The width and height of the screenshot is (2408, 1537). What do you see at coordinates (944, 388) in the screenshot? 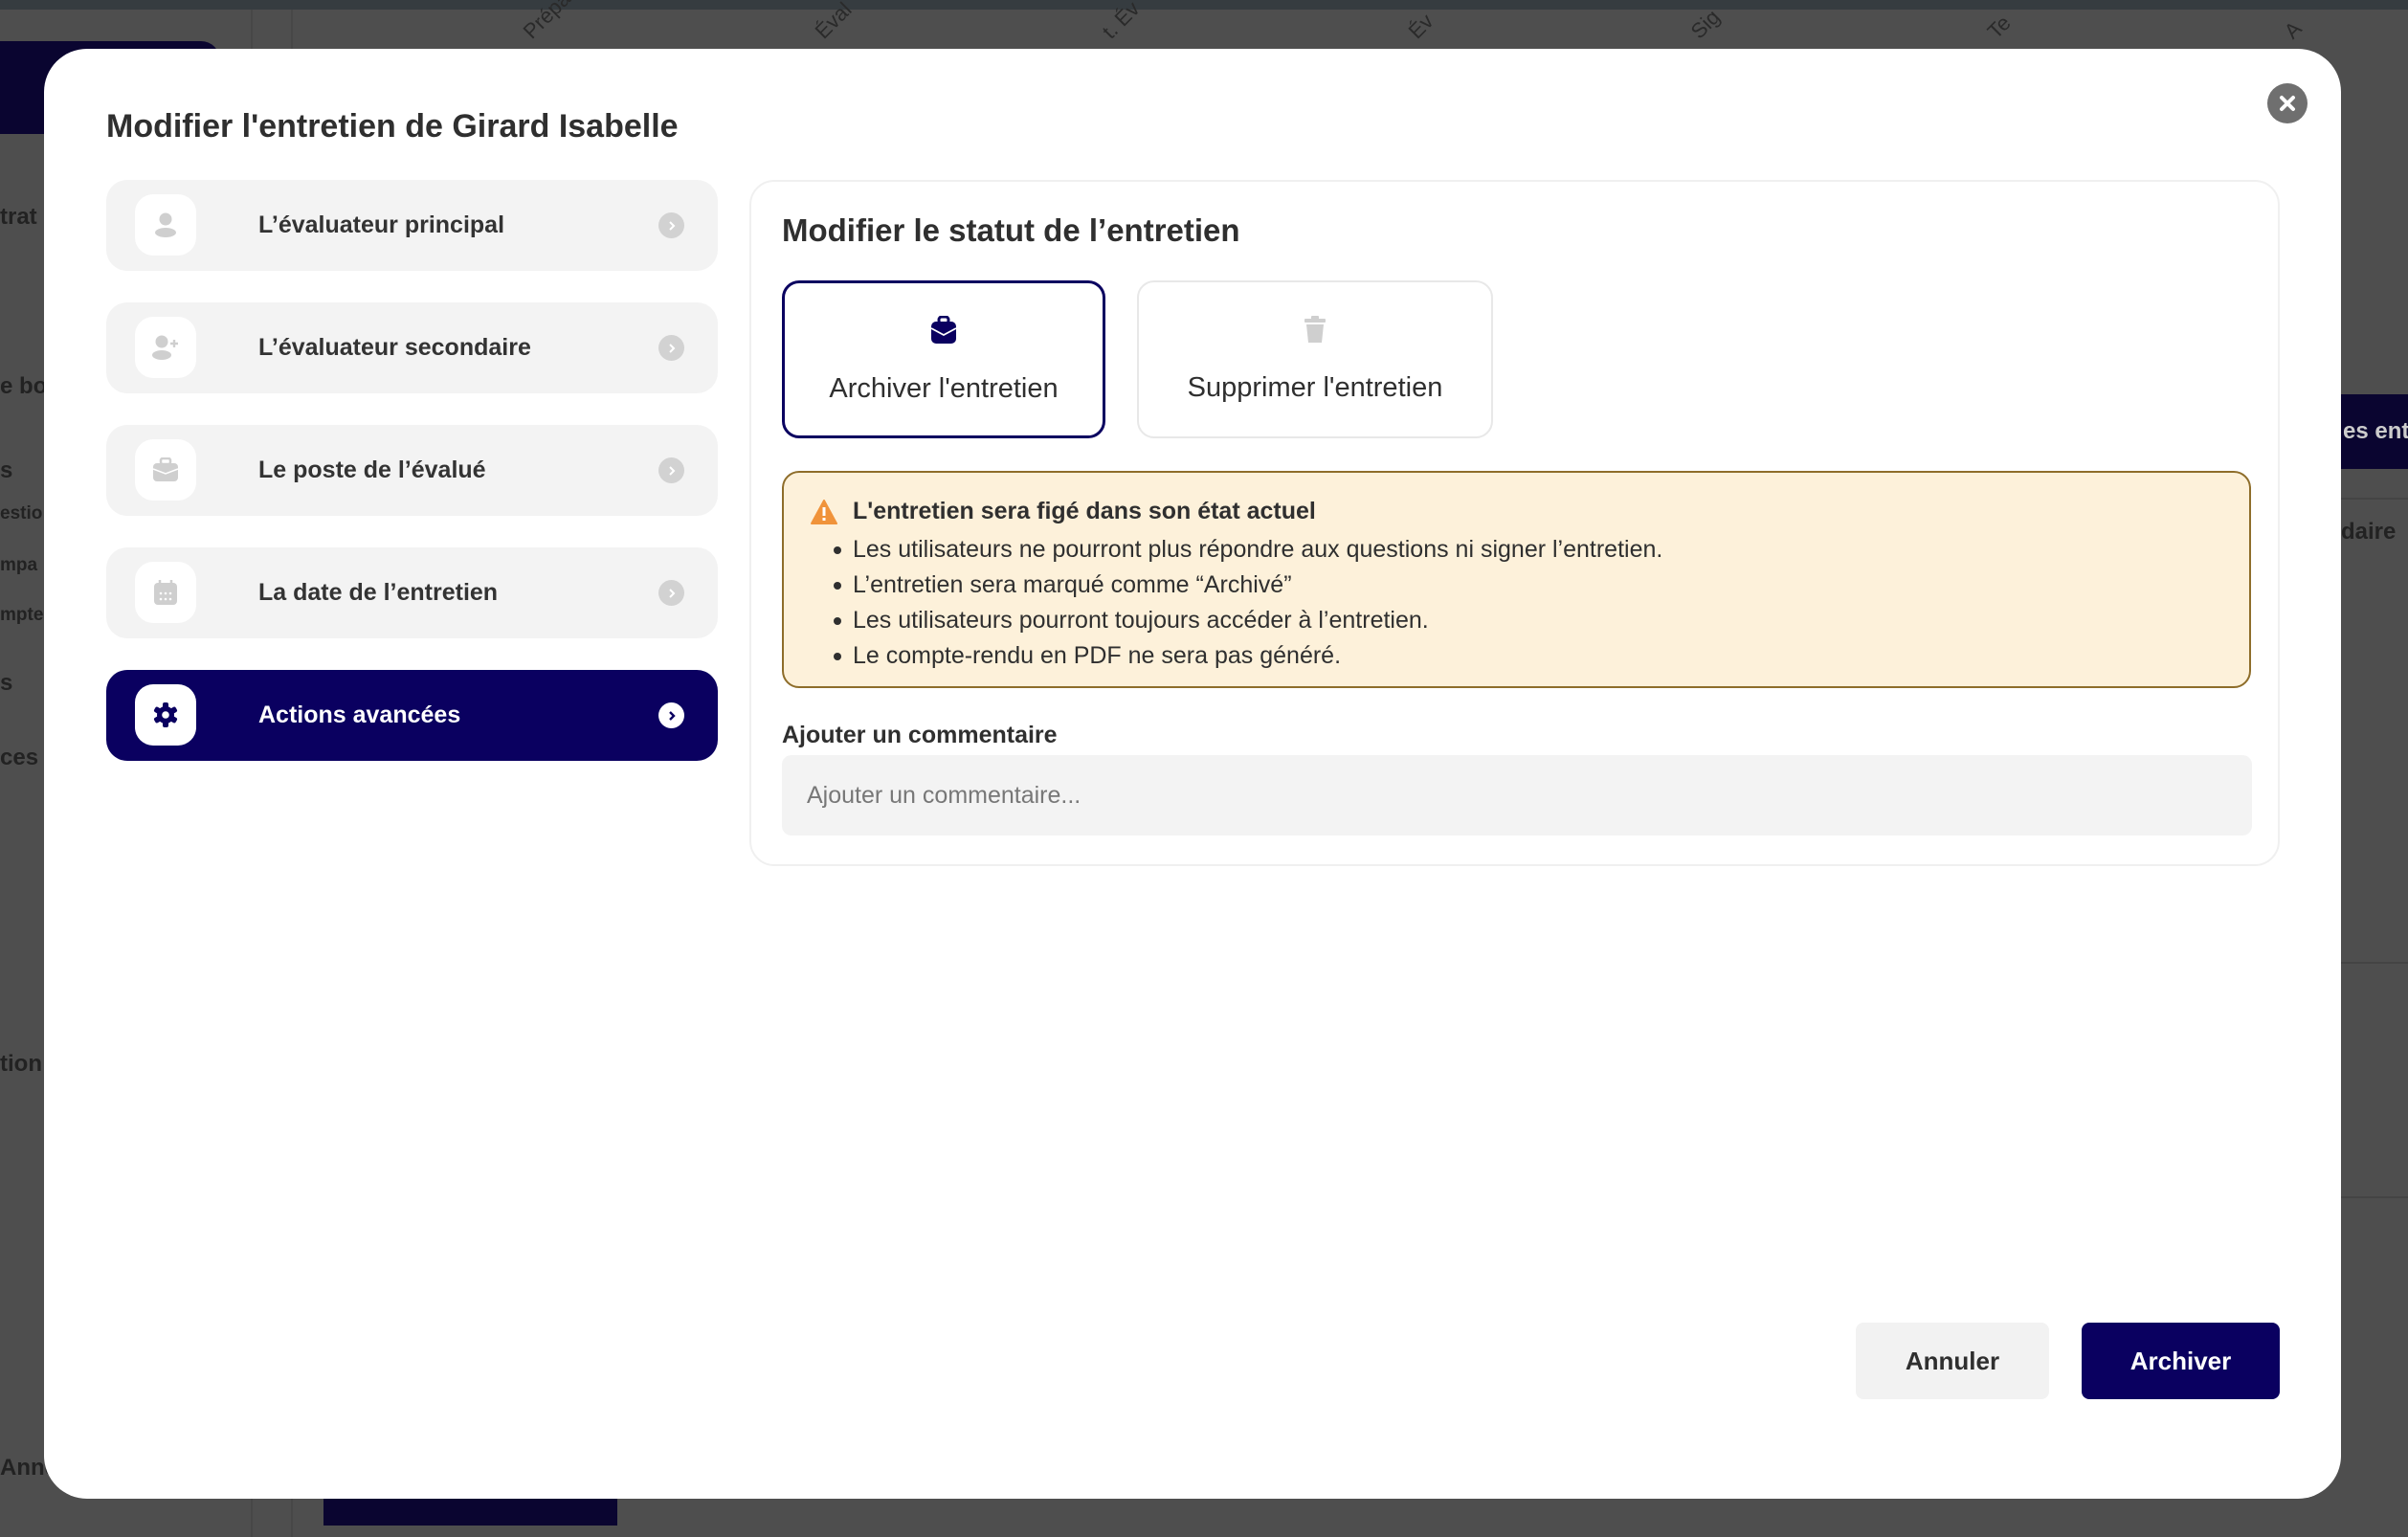
I see `archive-option-label: Archiver l'entretien` at bounding box center [944, 388].